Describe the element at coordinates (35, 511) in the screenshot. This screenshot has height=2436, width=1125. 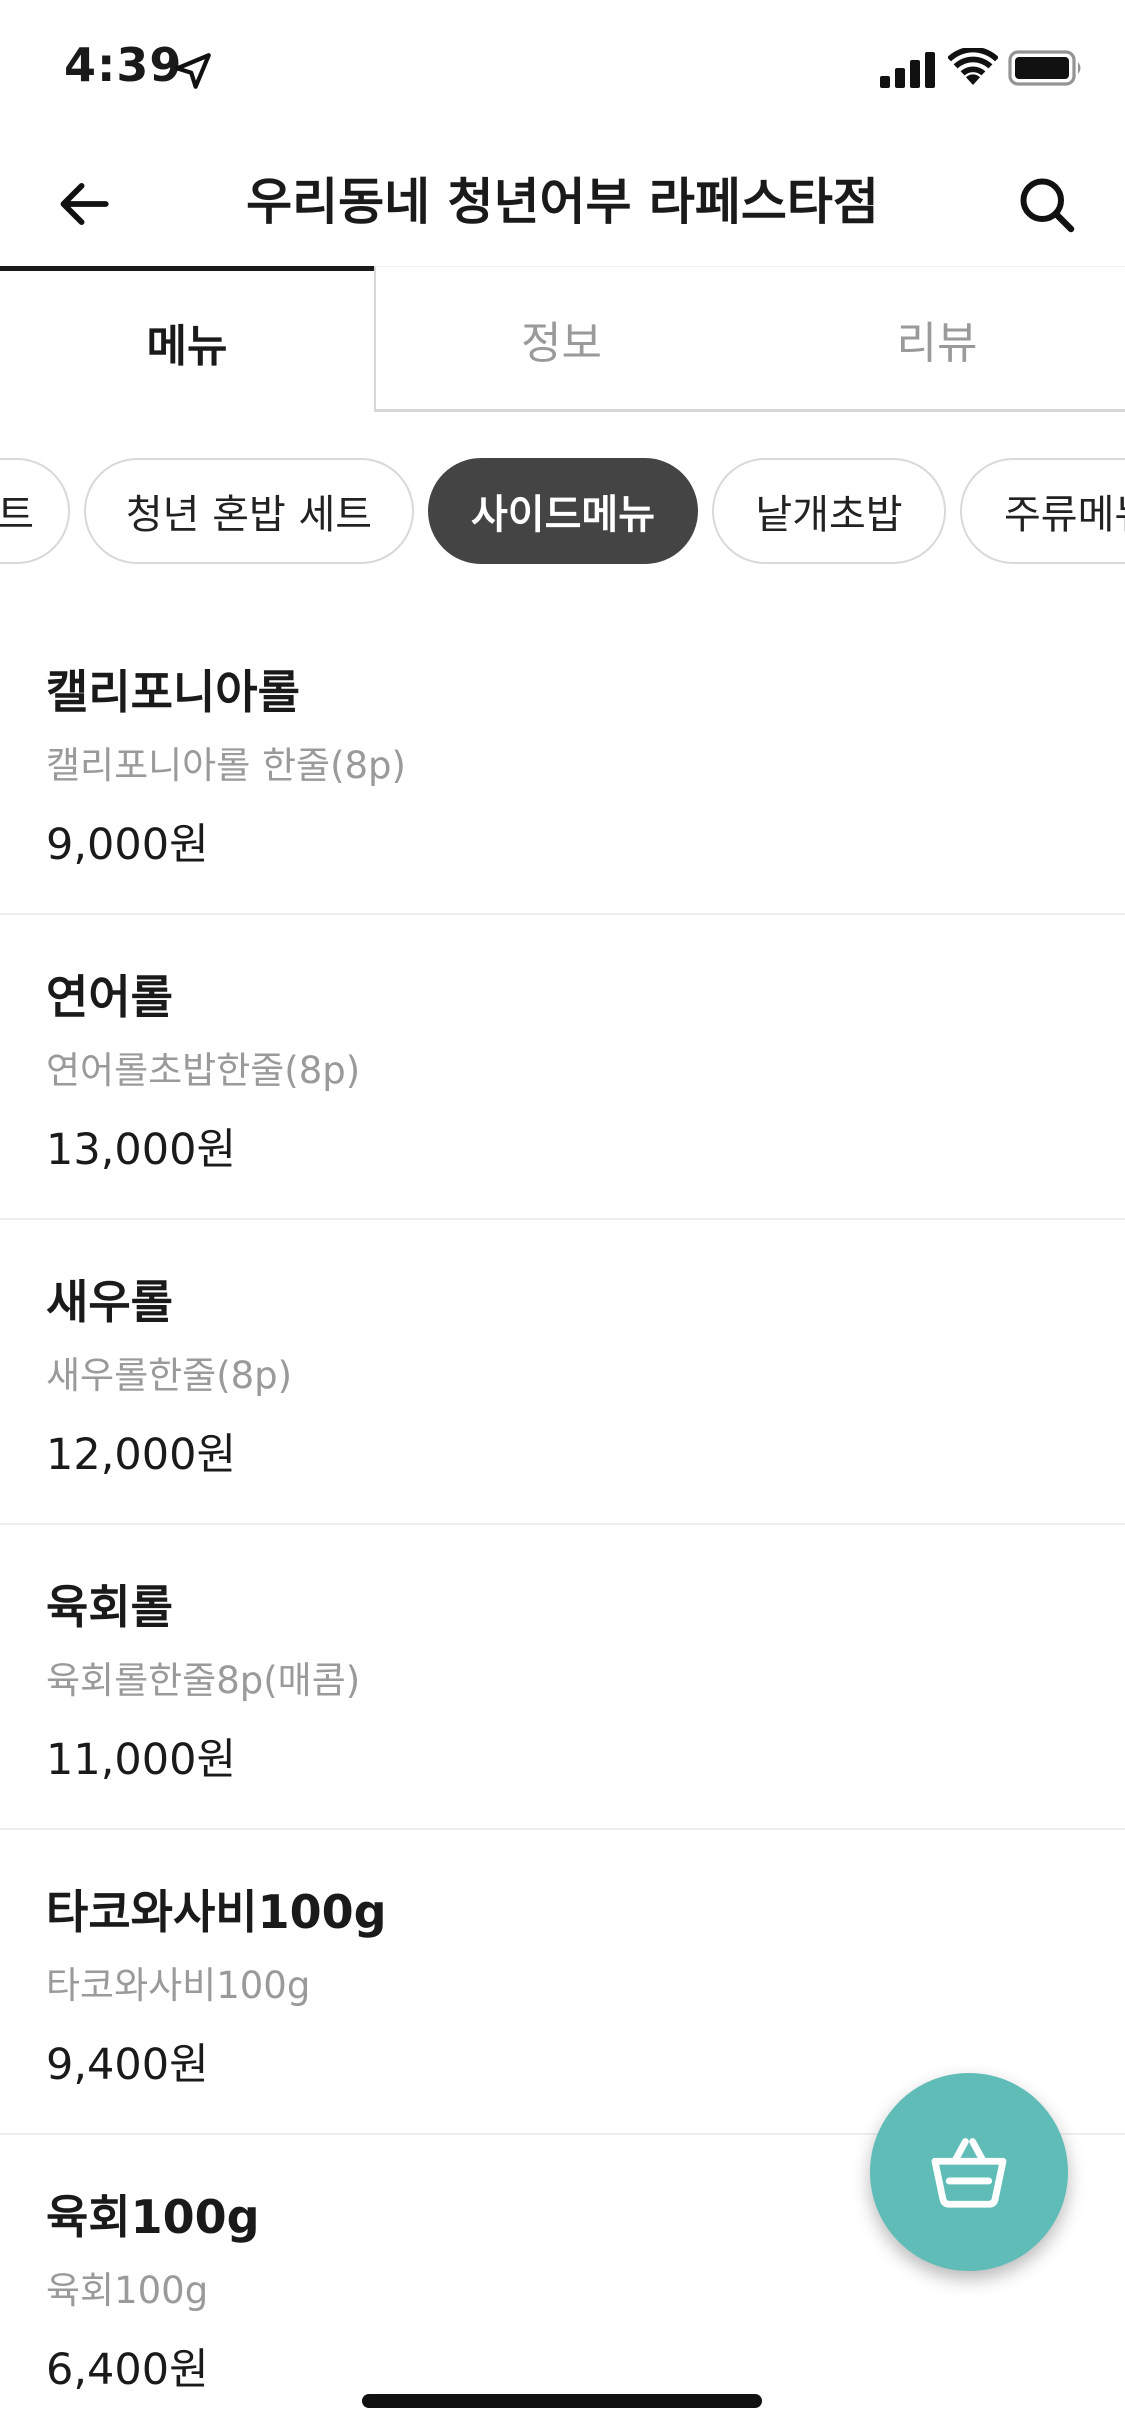
I see `category-chip-set: 트` at that location.